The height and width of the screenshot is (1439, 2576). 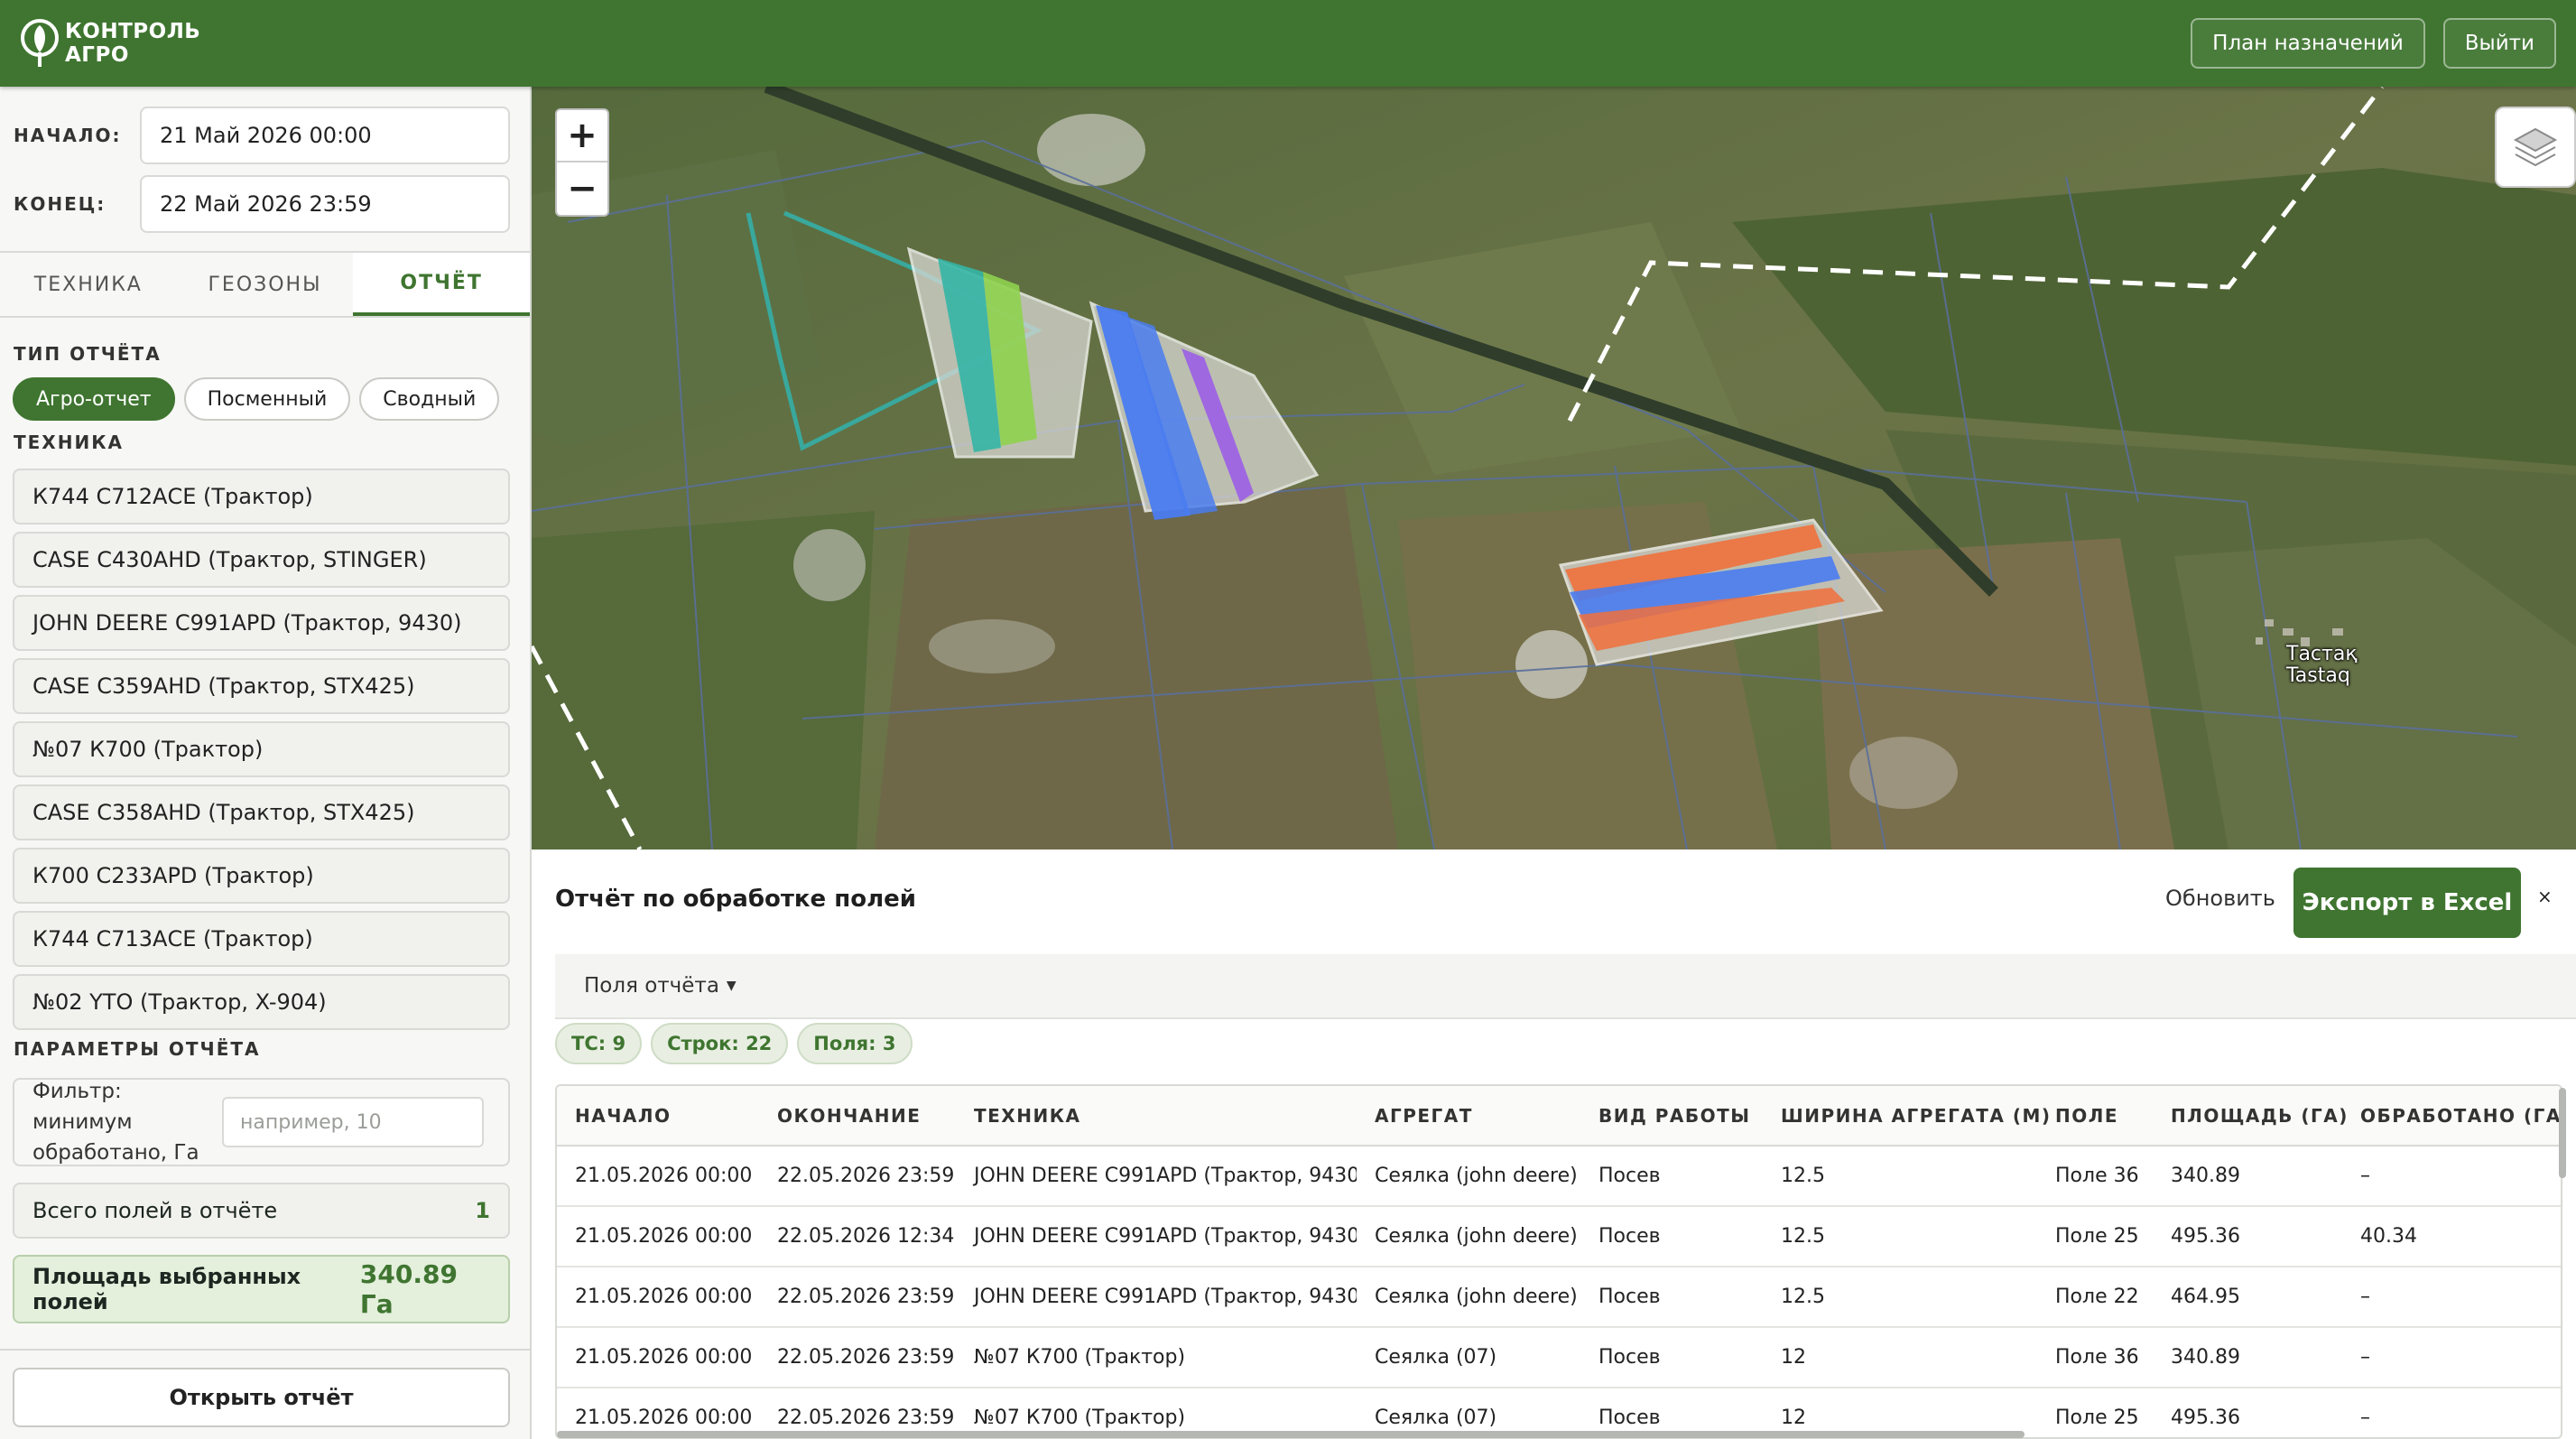 I want to click on selected-area-value: 340.89 Га, so click(x=408, y=1289).